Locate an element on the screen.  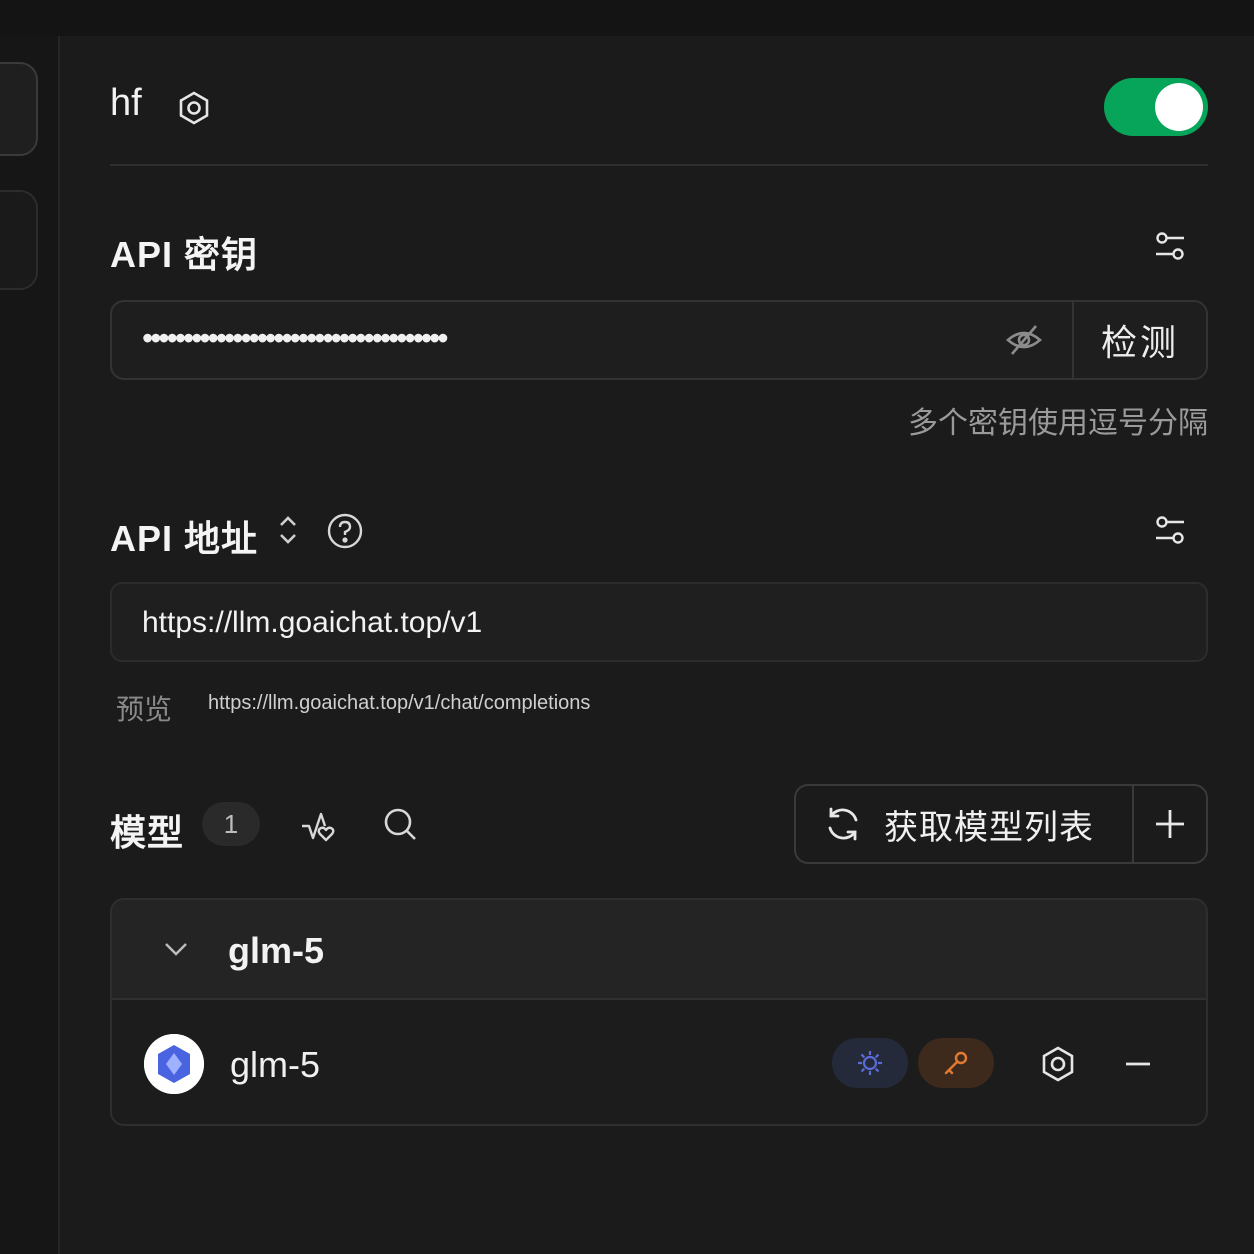
remove-model-icon is located at coordinates (1138, 1064).